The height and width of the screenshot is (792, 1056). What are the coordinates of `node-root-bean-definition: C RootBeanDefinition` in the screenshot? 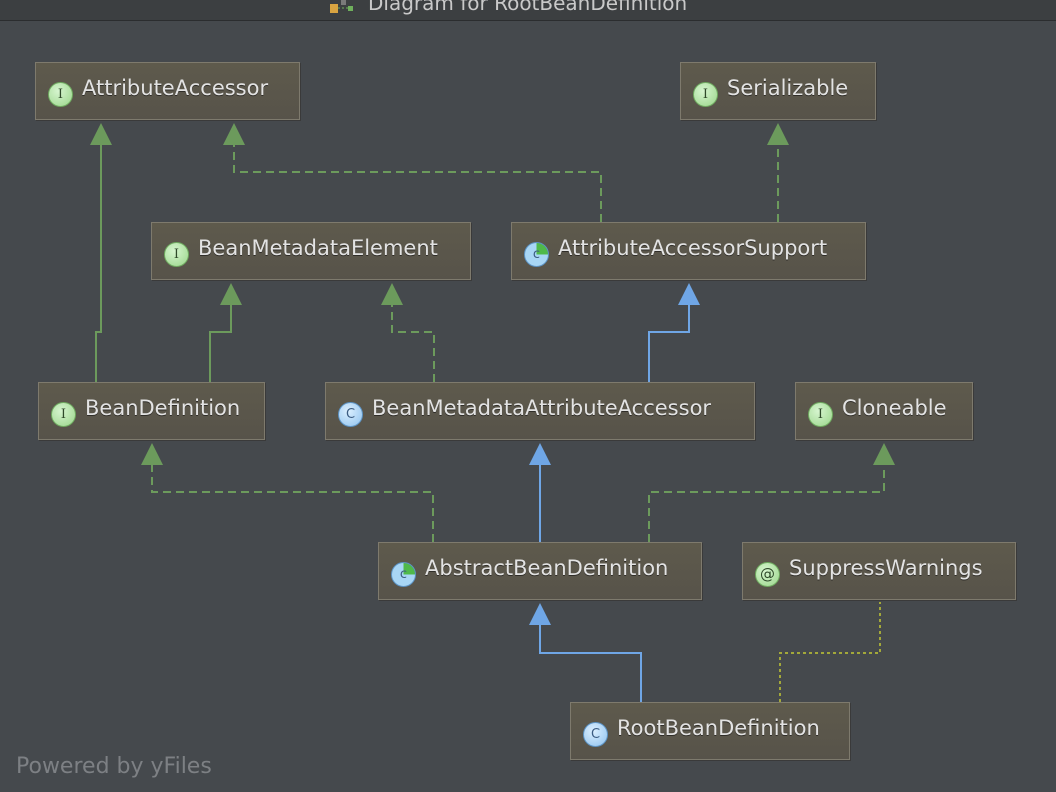 It's located at (710, 731).